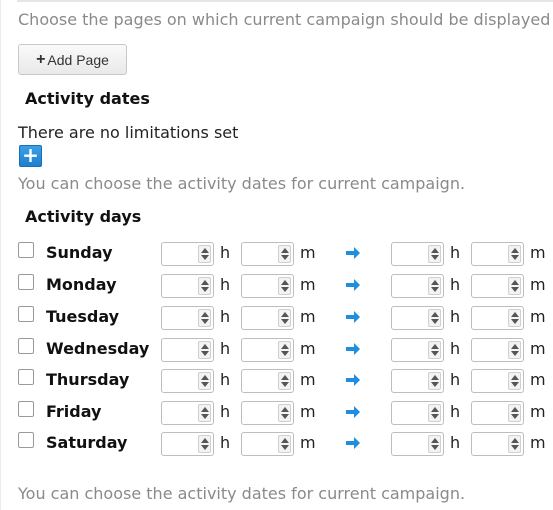 The image size is (553, 510). Describe the element at coordinates (72, 59) in the screenshot. I see `add-page-button: + Add Page` at that location.